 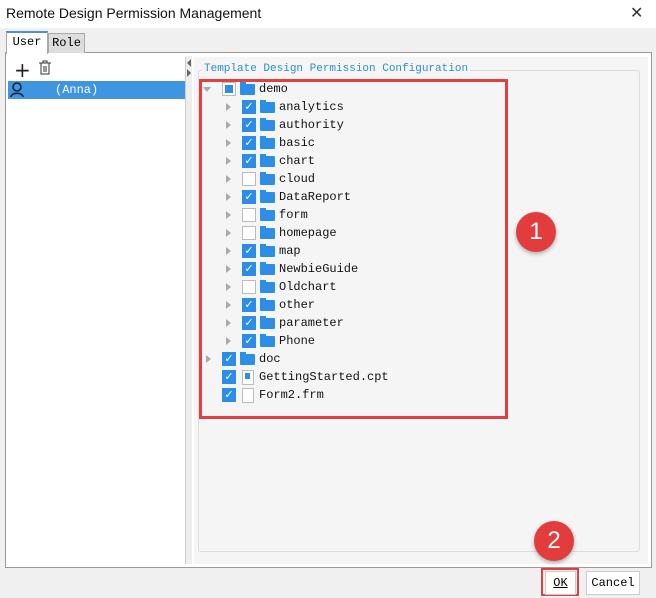 What do you see at coordinates (554, 541) in the screenshot?
I see `annotation-badge-2: 2` at bounding box center [554, 541].